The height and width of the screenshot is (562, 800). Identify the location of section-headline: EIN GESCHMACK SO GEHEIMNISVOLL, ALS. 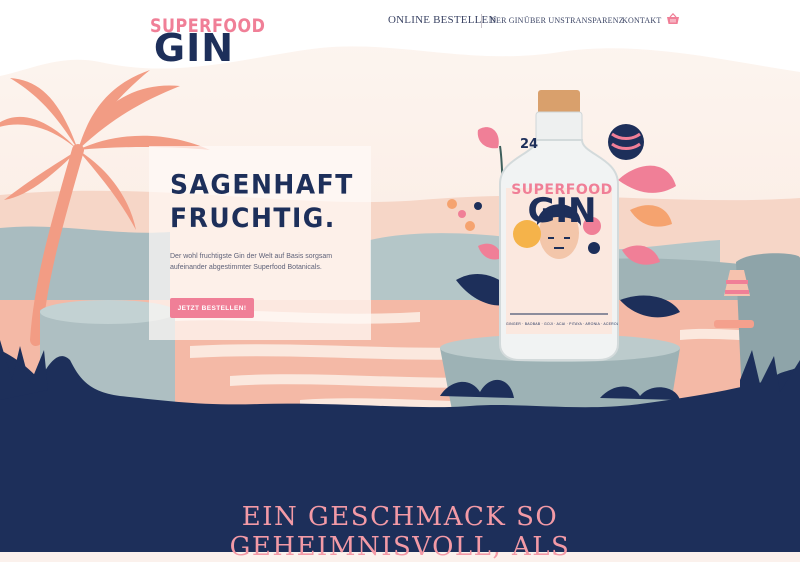
(400, 532).